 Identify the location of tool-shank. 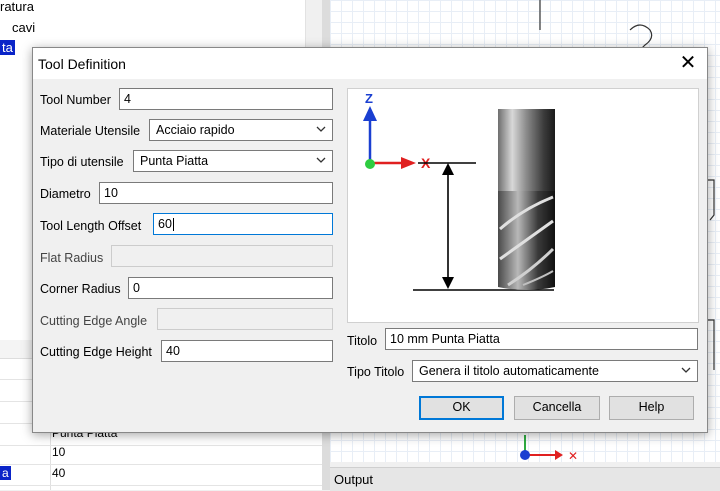
(526, 150).